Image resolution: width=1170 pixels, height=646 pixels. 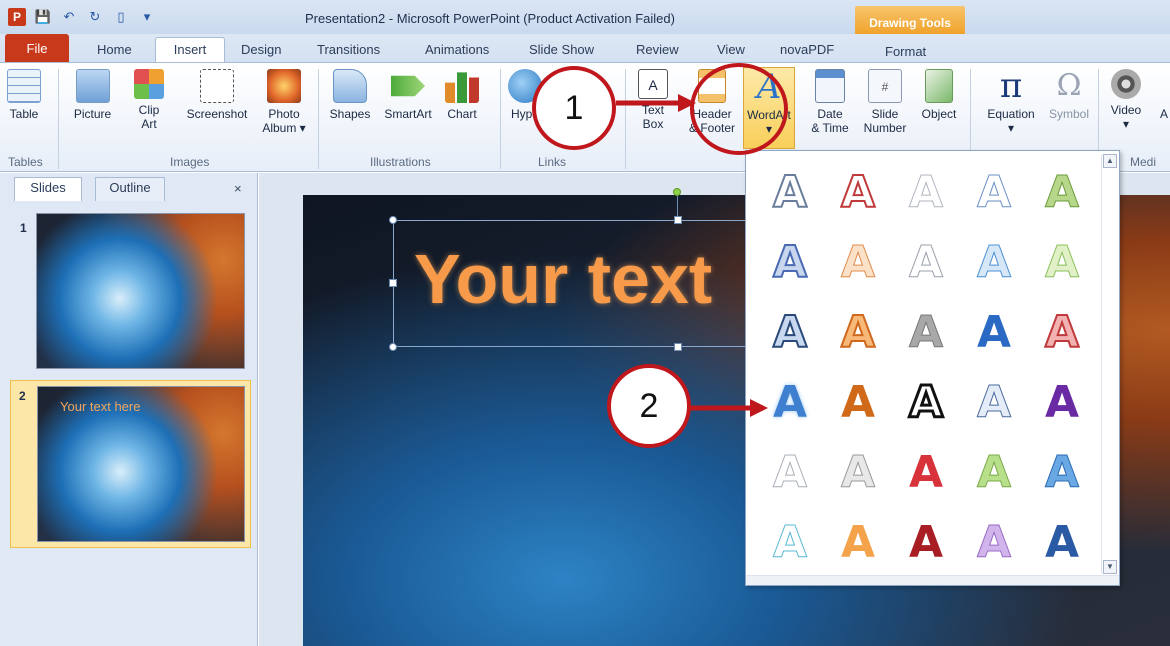 I want to click on chevron-down-icon: ▾, so click(x=1011, y=128).